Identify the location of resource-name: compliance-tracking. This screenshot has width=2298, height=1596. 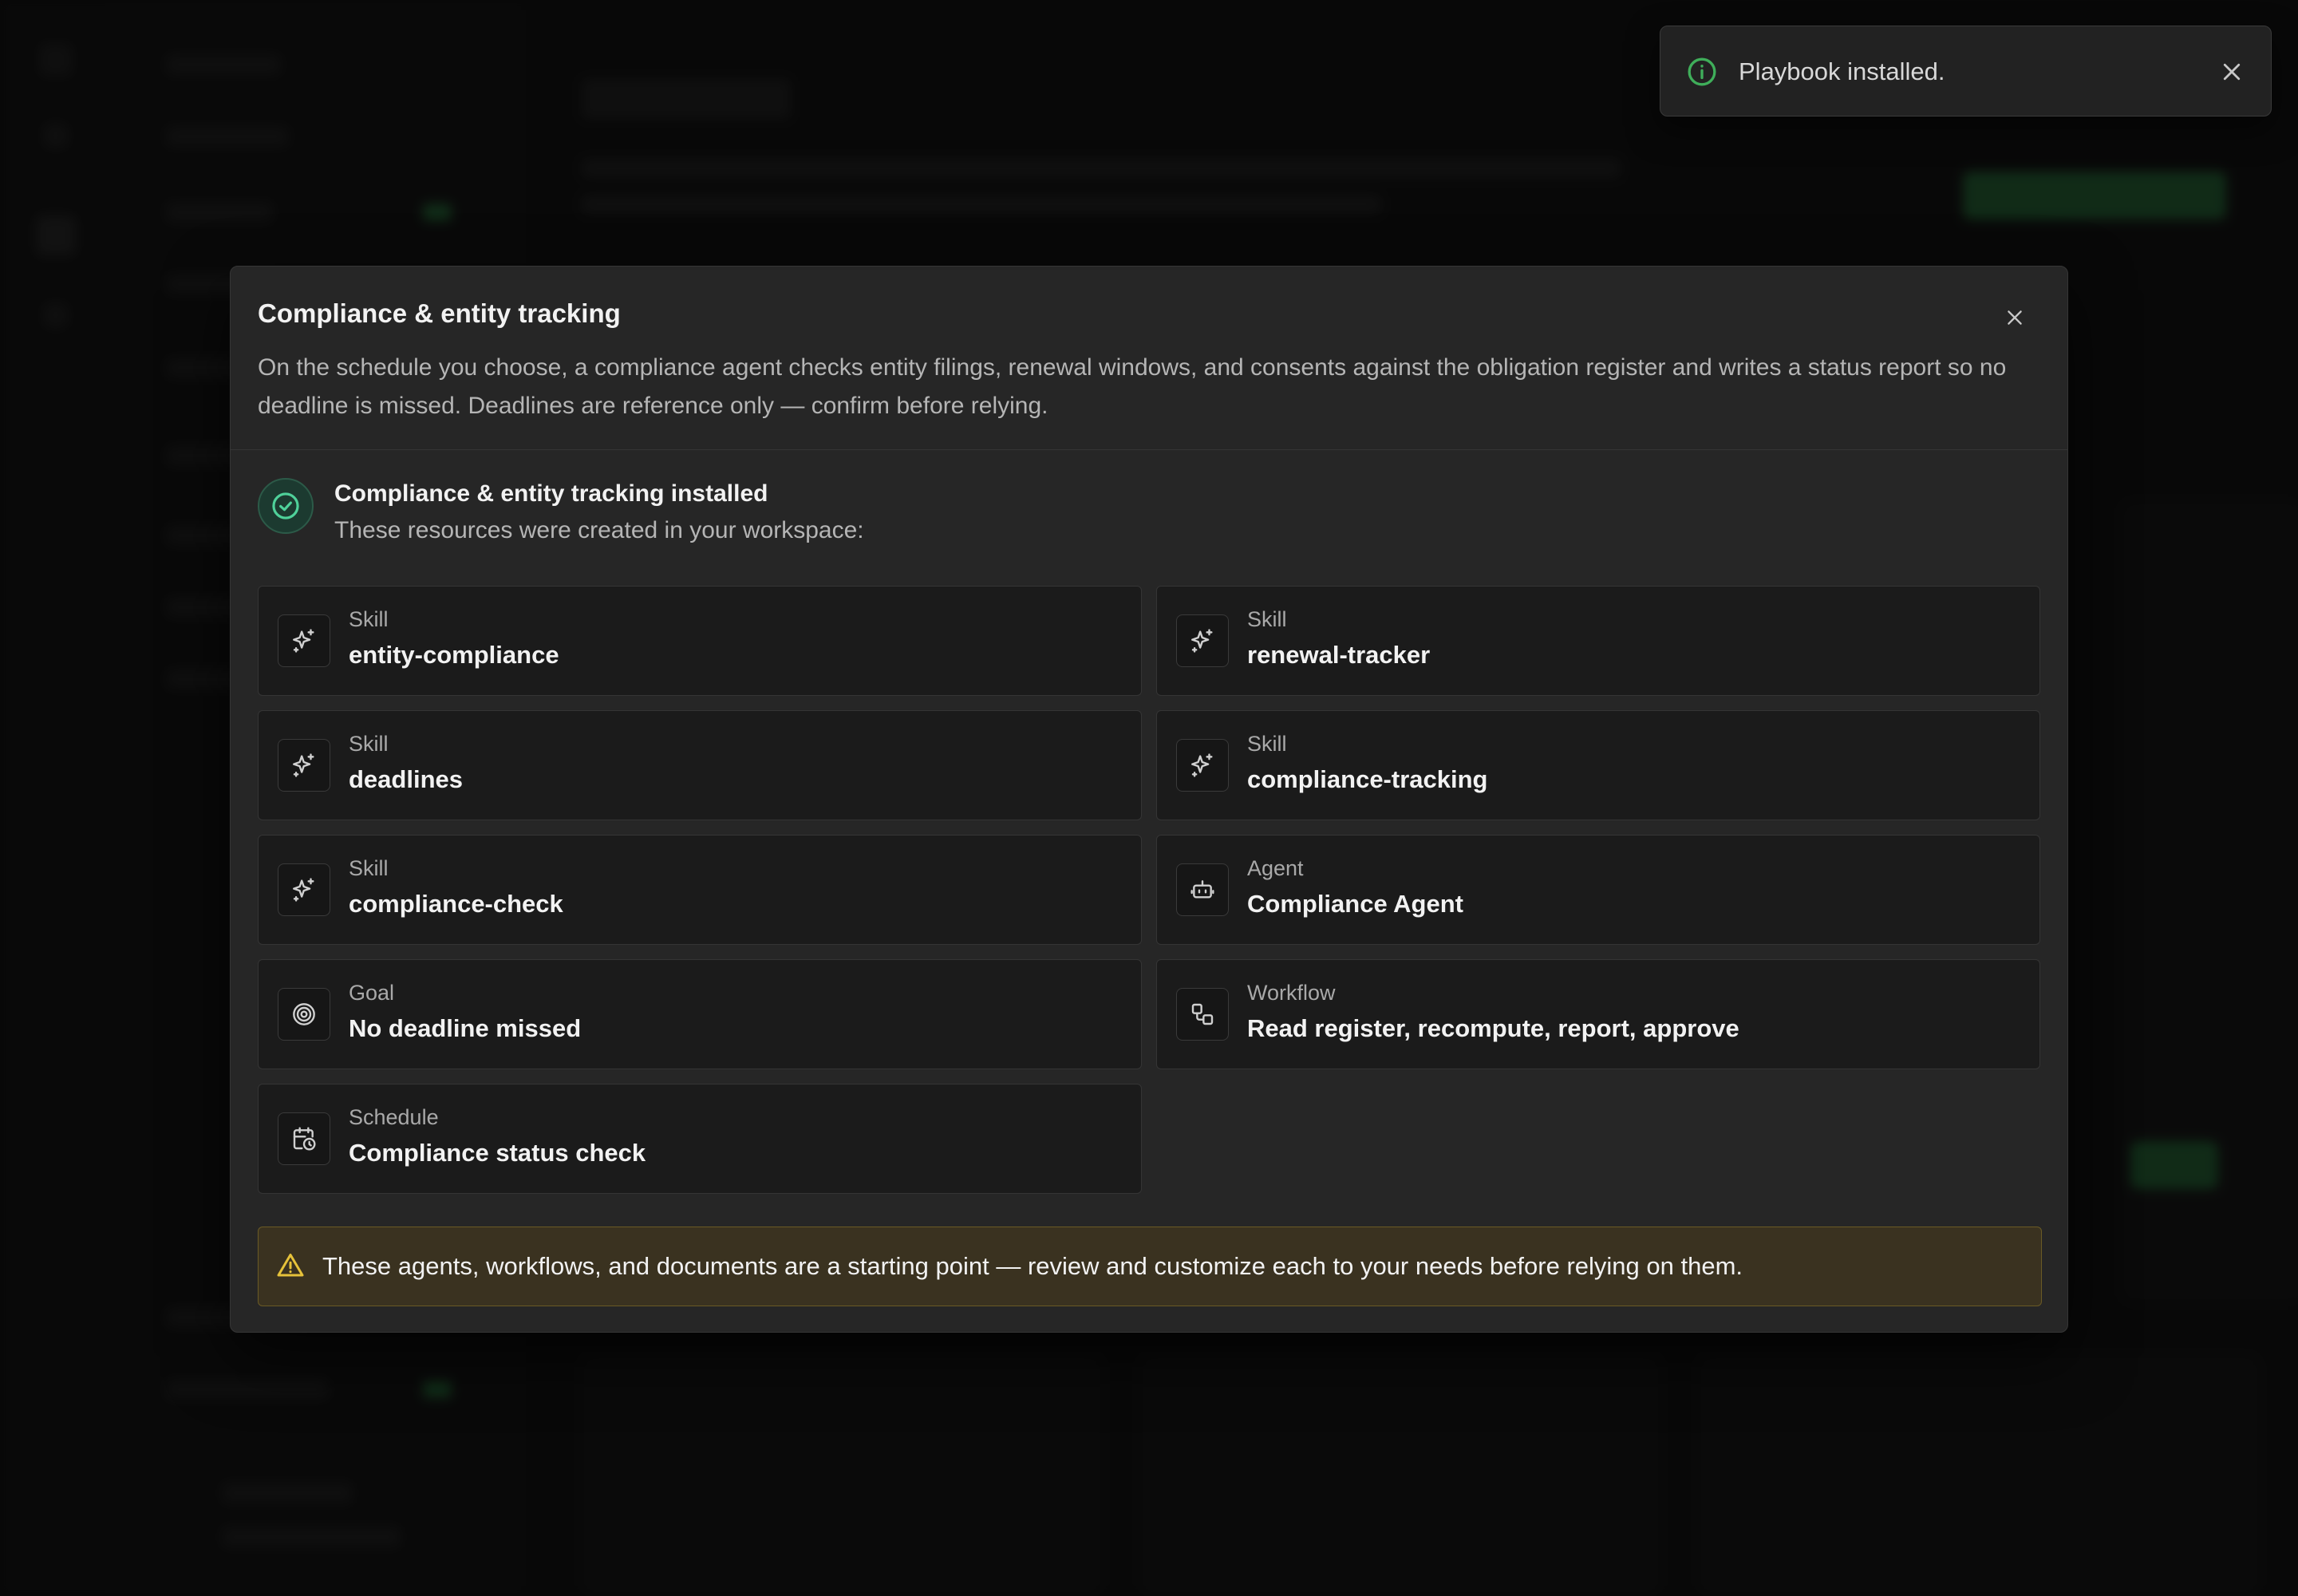
(1368, 779).